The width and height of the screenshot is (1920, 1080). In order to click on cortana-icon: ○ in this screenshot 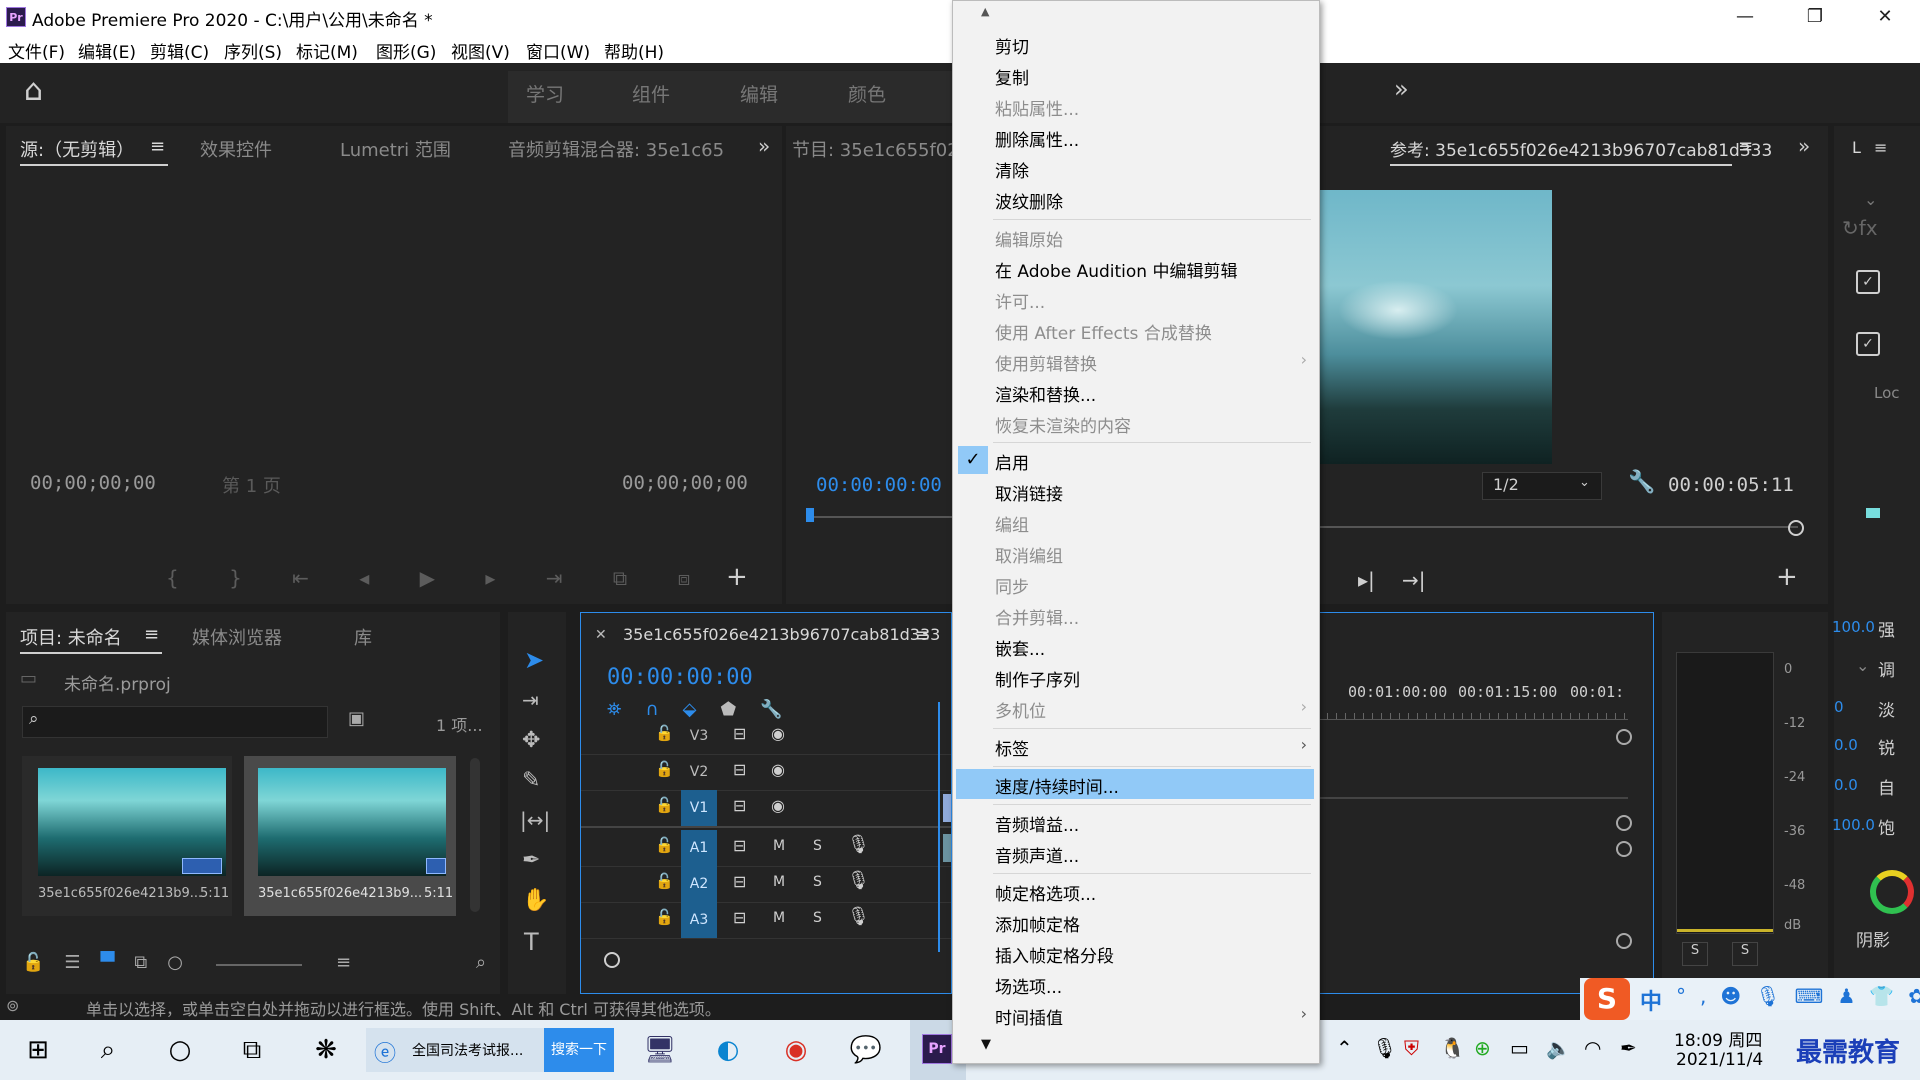, I will do `click(180, 1050)`.